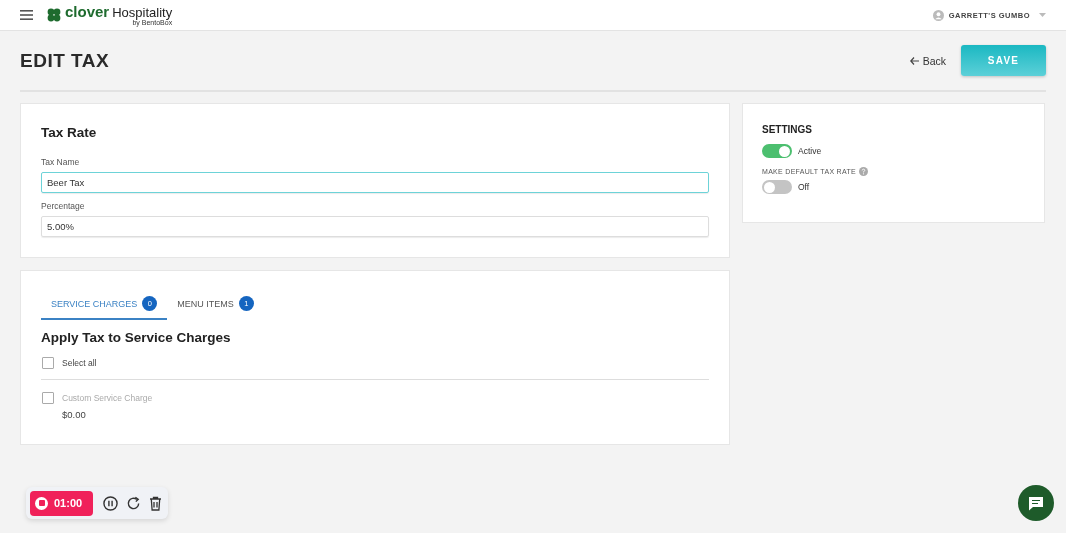  I want to click on menu-icon, so click(26, 15).